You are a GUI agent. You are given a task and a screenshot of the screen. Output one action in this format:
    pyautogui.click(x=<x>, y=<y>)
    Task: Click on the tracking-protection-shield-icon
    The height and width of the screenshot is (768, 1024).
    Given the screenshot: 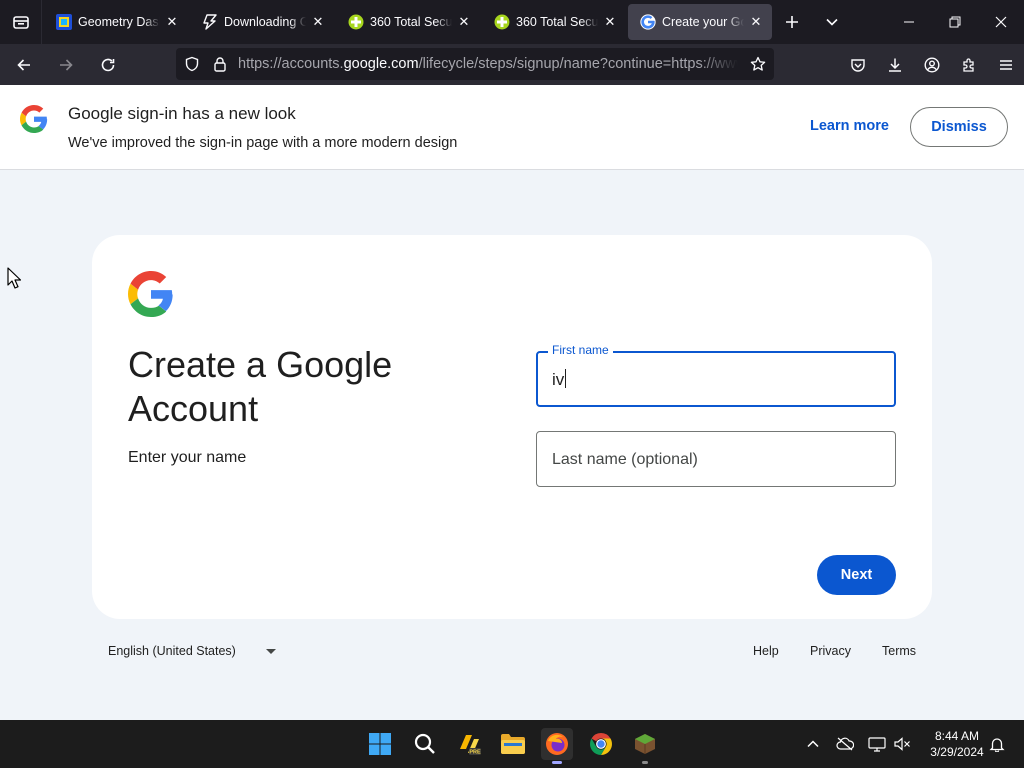 What is the action you would take?
    pyautogui.click(x=192, y=64)
    